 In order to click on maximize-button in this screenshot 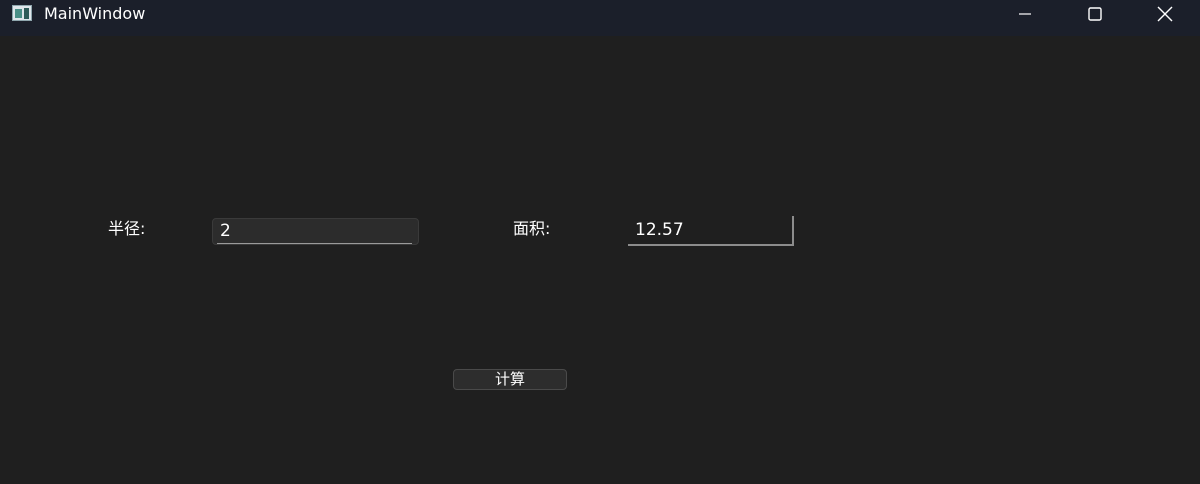, I will do `click(1095, 14)`.